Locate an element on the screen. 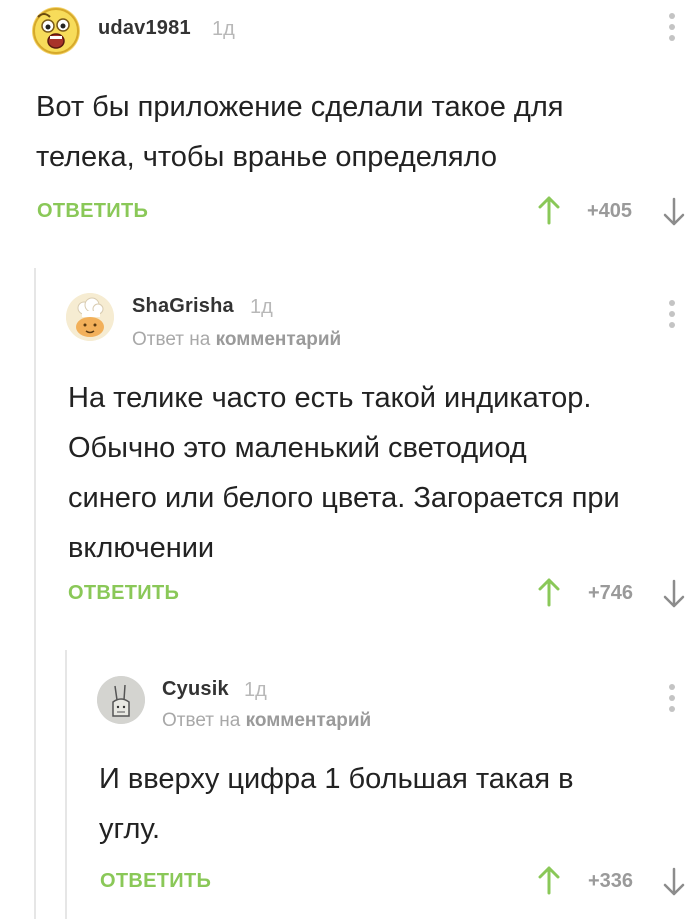 The height and width of the screenshot is (919, 700). comment-author: ShaGrisha is located at coordinates (183, 306).